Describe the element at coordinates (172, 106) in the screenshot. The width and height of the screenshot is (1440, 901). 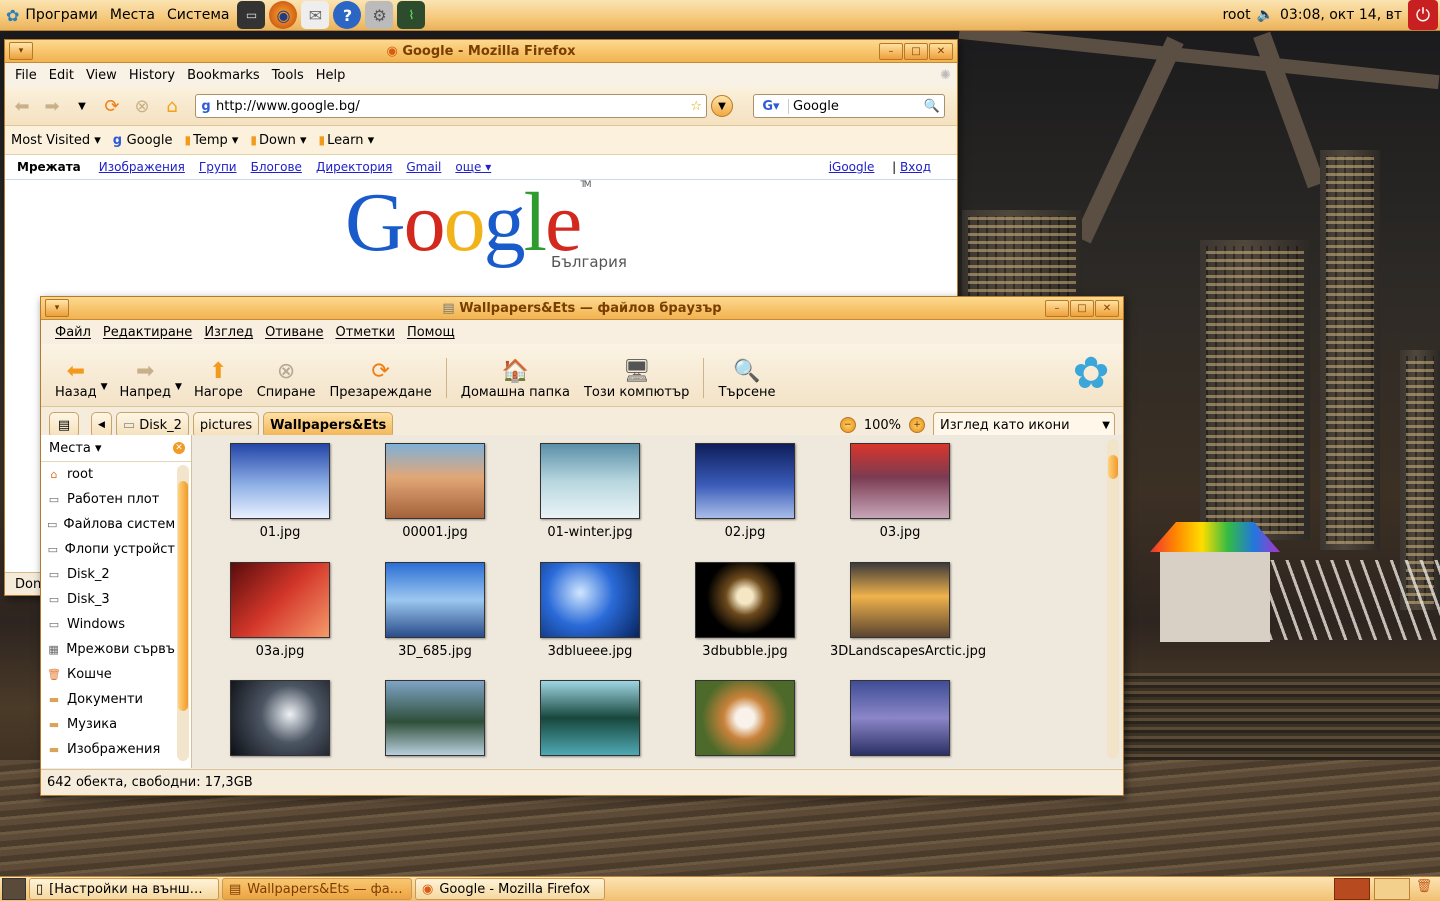
I see `home-icon: ⌂` at that location.